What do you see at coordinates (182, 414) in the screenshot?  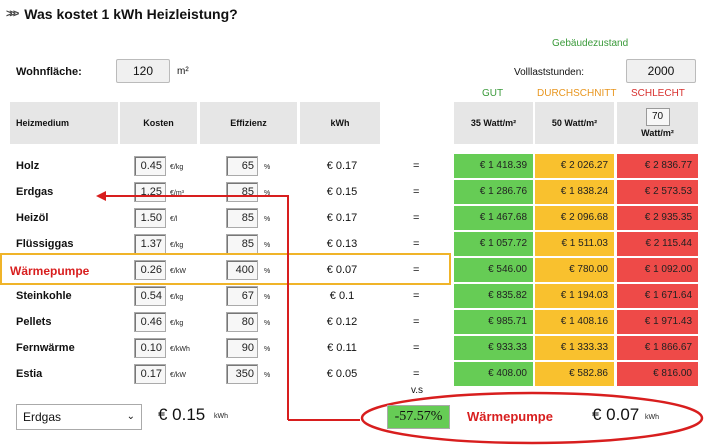 I see `left-price: € 0.15` at bounding box center [182, 414].